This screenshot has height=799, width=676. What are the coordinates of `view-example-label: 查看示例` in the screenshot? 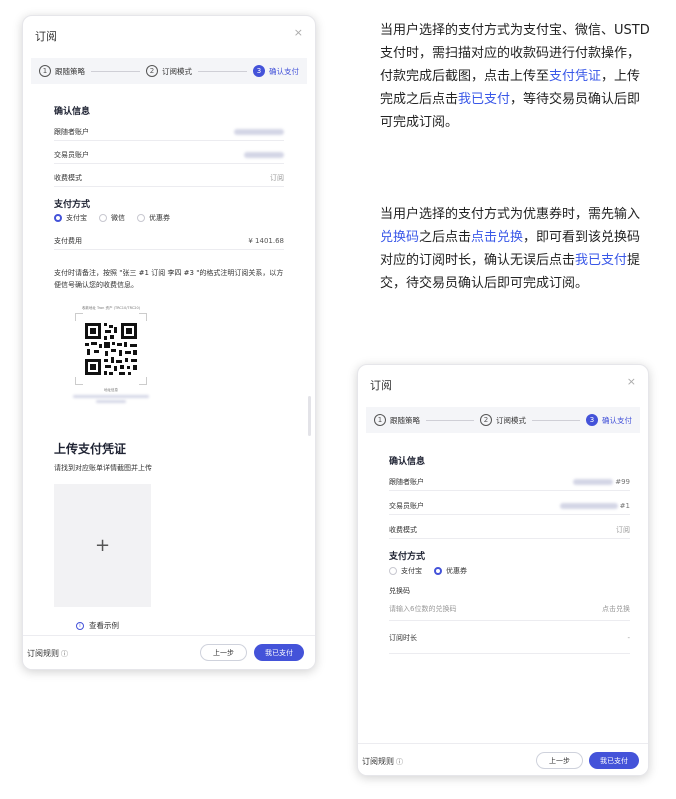 It's located at (104, 625).